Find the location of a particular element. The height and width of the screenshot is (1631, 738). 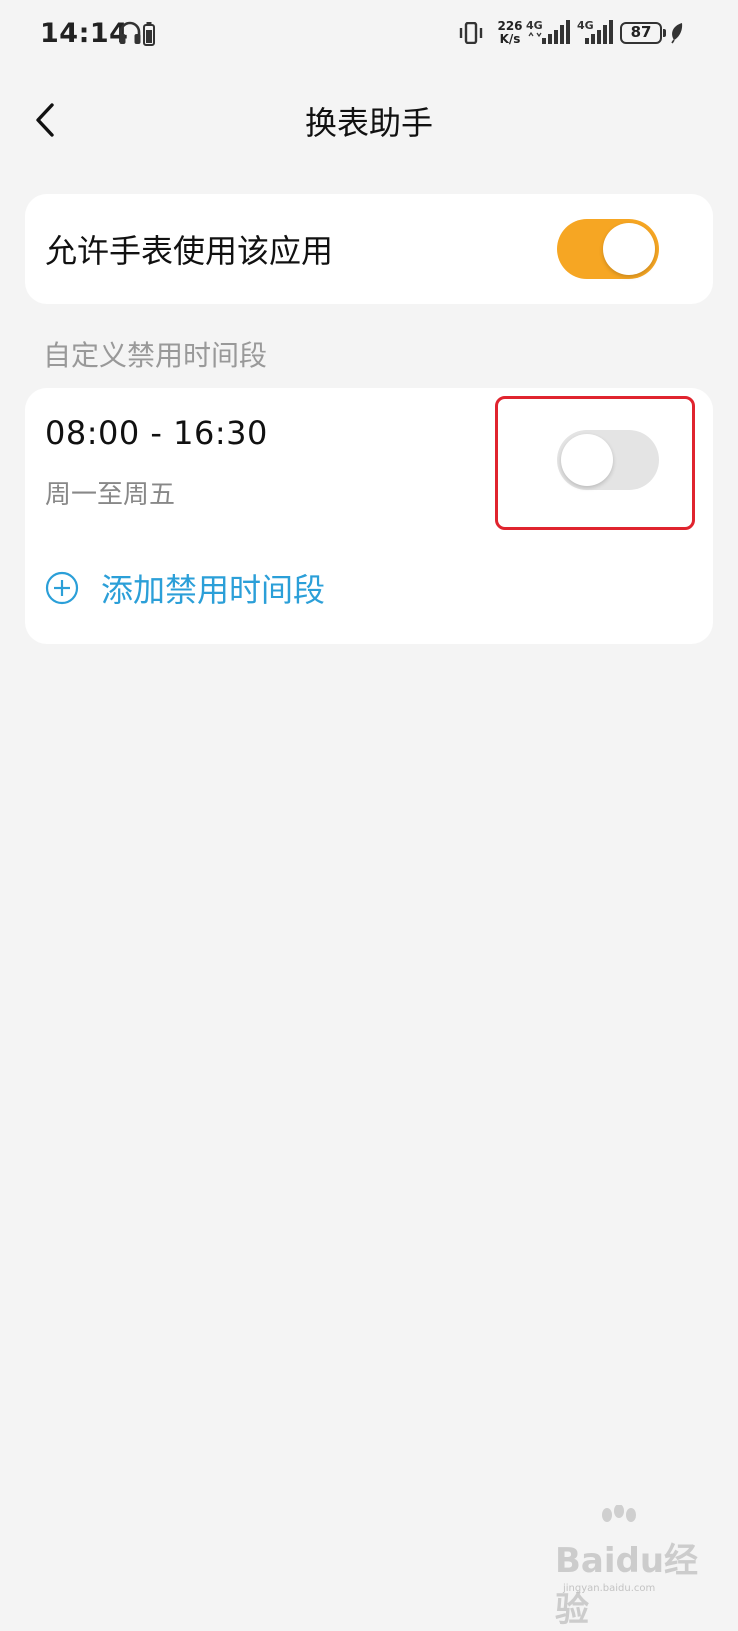

allow-watch-card: 允许手表使用该应用 is located at coordinates (369, 249).